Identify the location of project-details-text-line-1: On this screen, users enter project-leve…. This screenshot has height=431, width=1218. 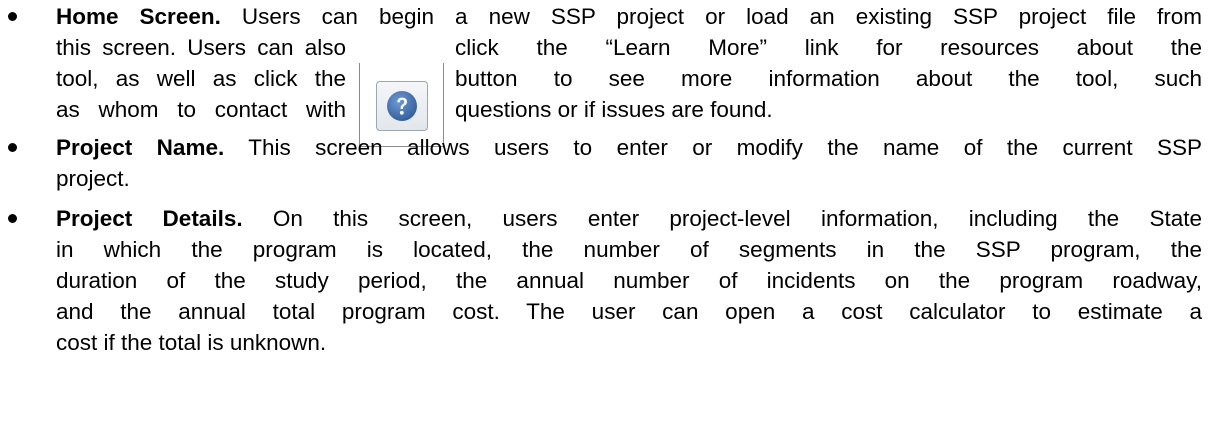
(737, 218).